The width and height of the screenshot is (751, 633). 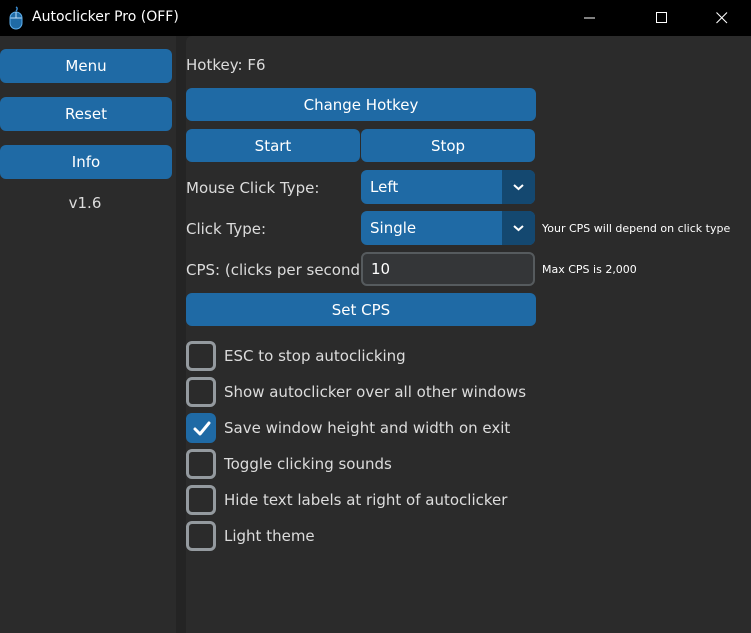 What do you see at coordinates (226, 65) in the screenshot?
I see `hotkey-label: Hotkey: F6` at bounding box center [226, 65].